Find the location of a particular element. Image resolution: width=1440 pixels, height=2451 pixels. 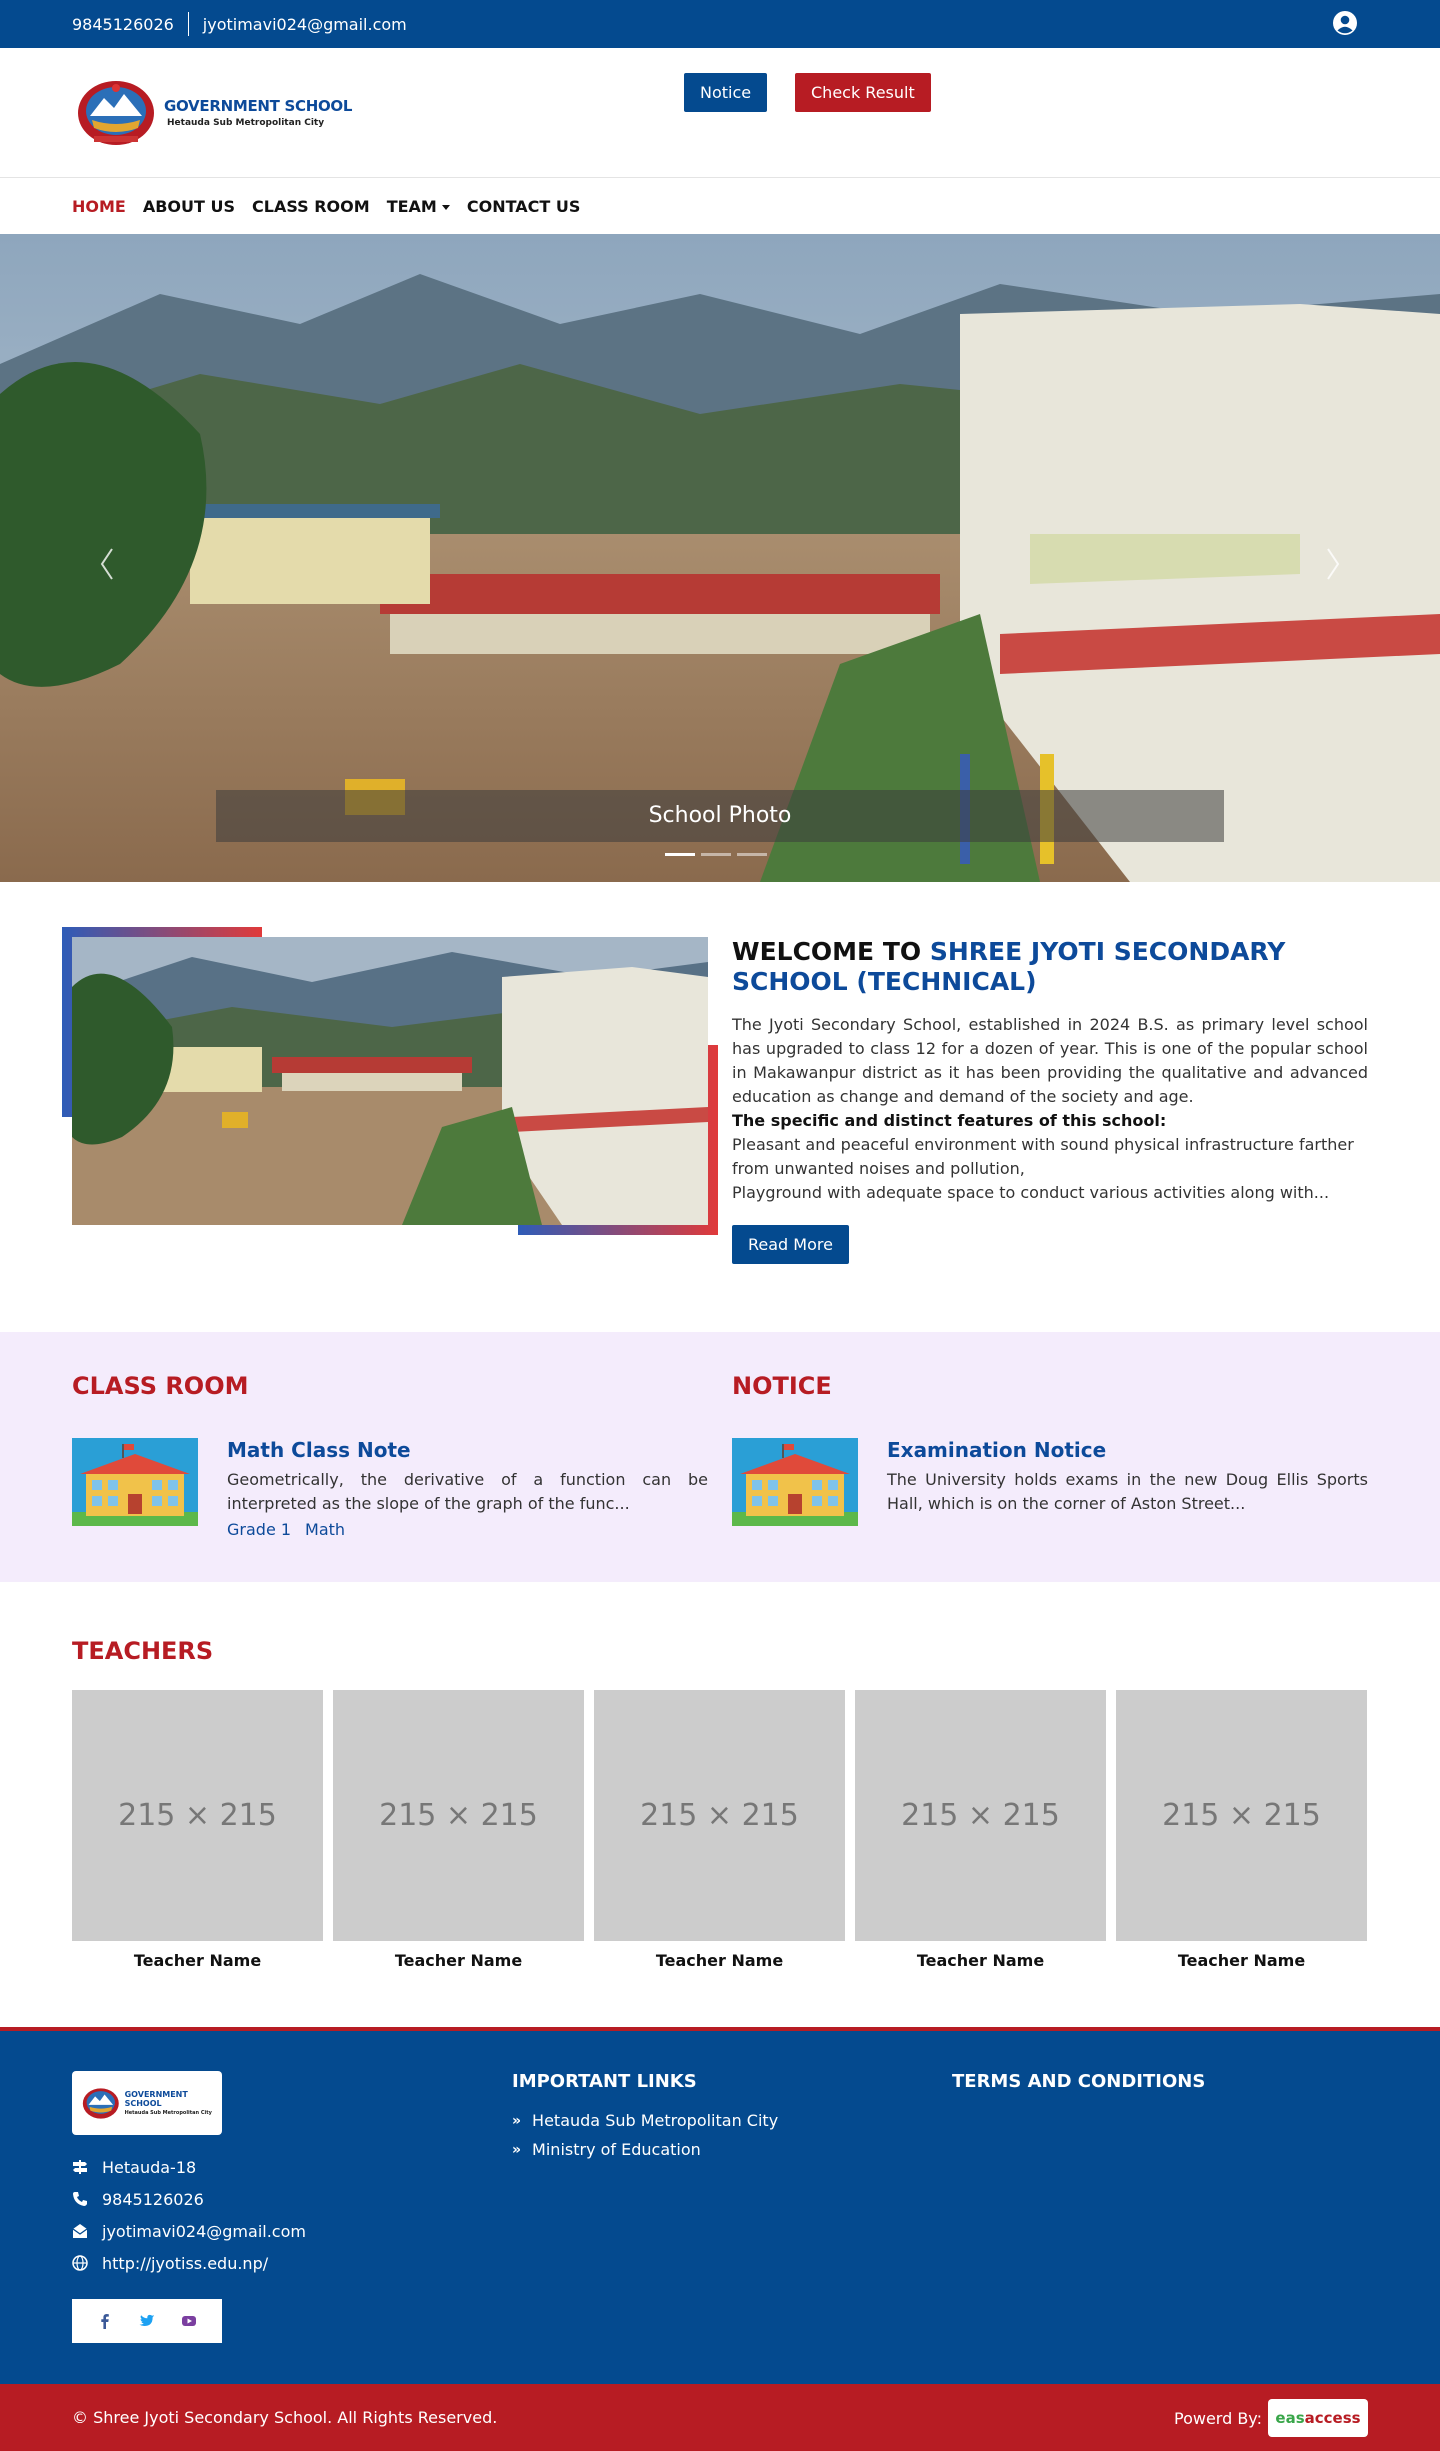

brand-part-b: access is located at coordinates (1332, 2418).